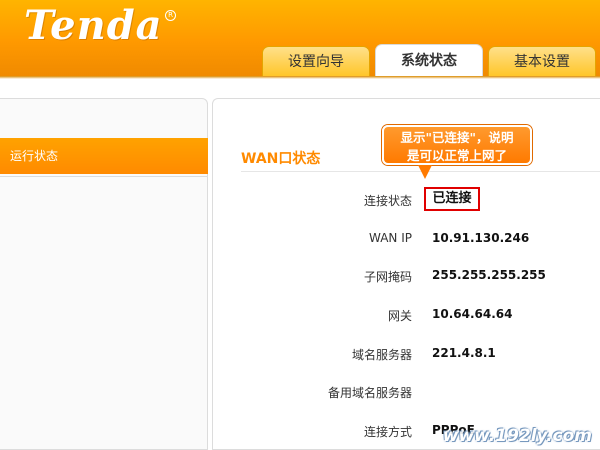 Image resolution: width=600 pixels, height=450 pixels. What do you see at coordinates (390, 238) in the screenshot?
I see `label-wan-ip: WAN IP` at bounding box center [390, 238].